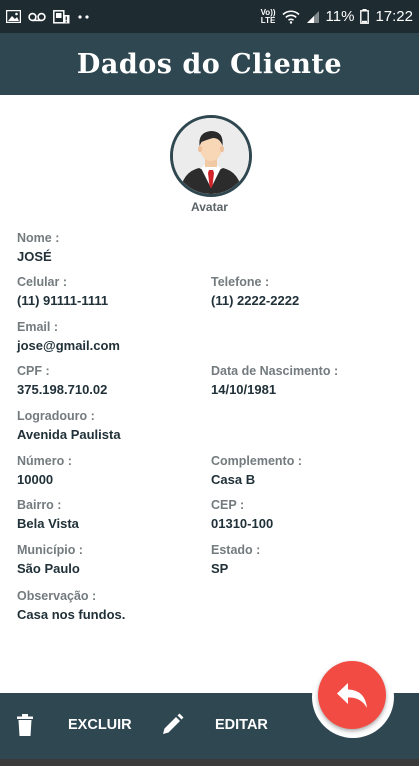  Describe the element at coordinates (71, 605) in the screenshot. I see `field-observacao: Observação : Casa nos fundos.` at that location.